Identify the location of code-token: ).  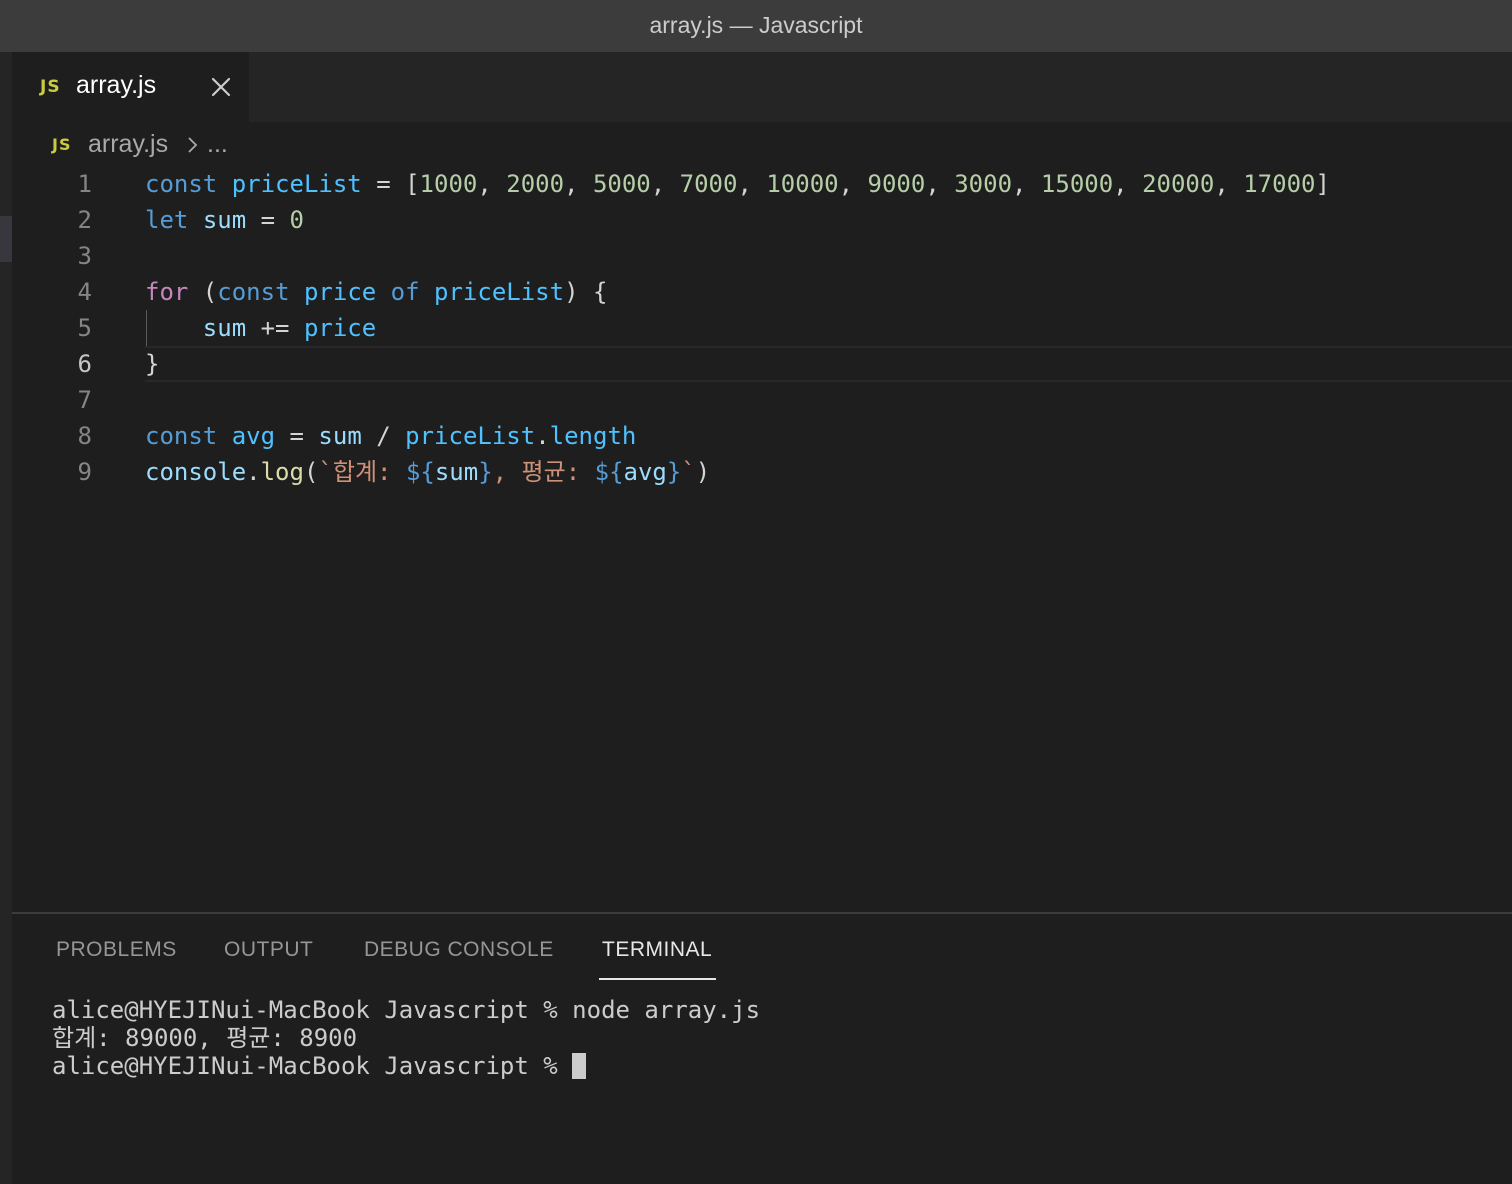
(703, 472).